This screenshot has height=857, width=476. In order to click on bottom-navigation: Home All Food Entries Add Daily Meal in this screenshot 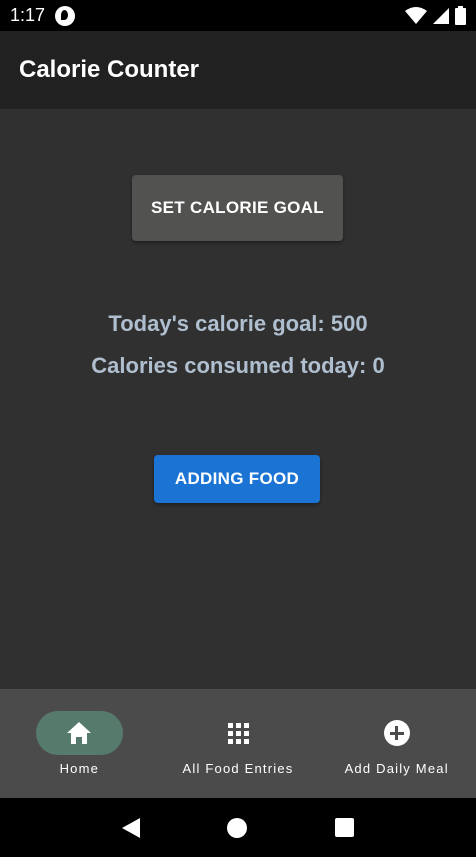, I will do `click(238, 743)`.